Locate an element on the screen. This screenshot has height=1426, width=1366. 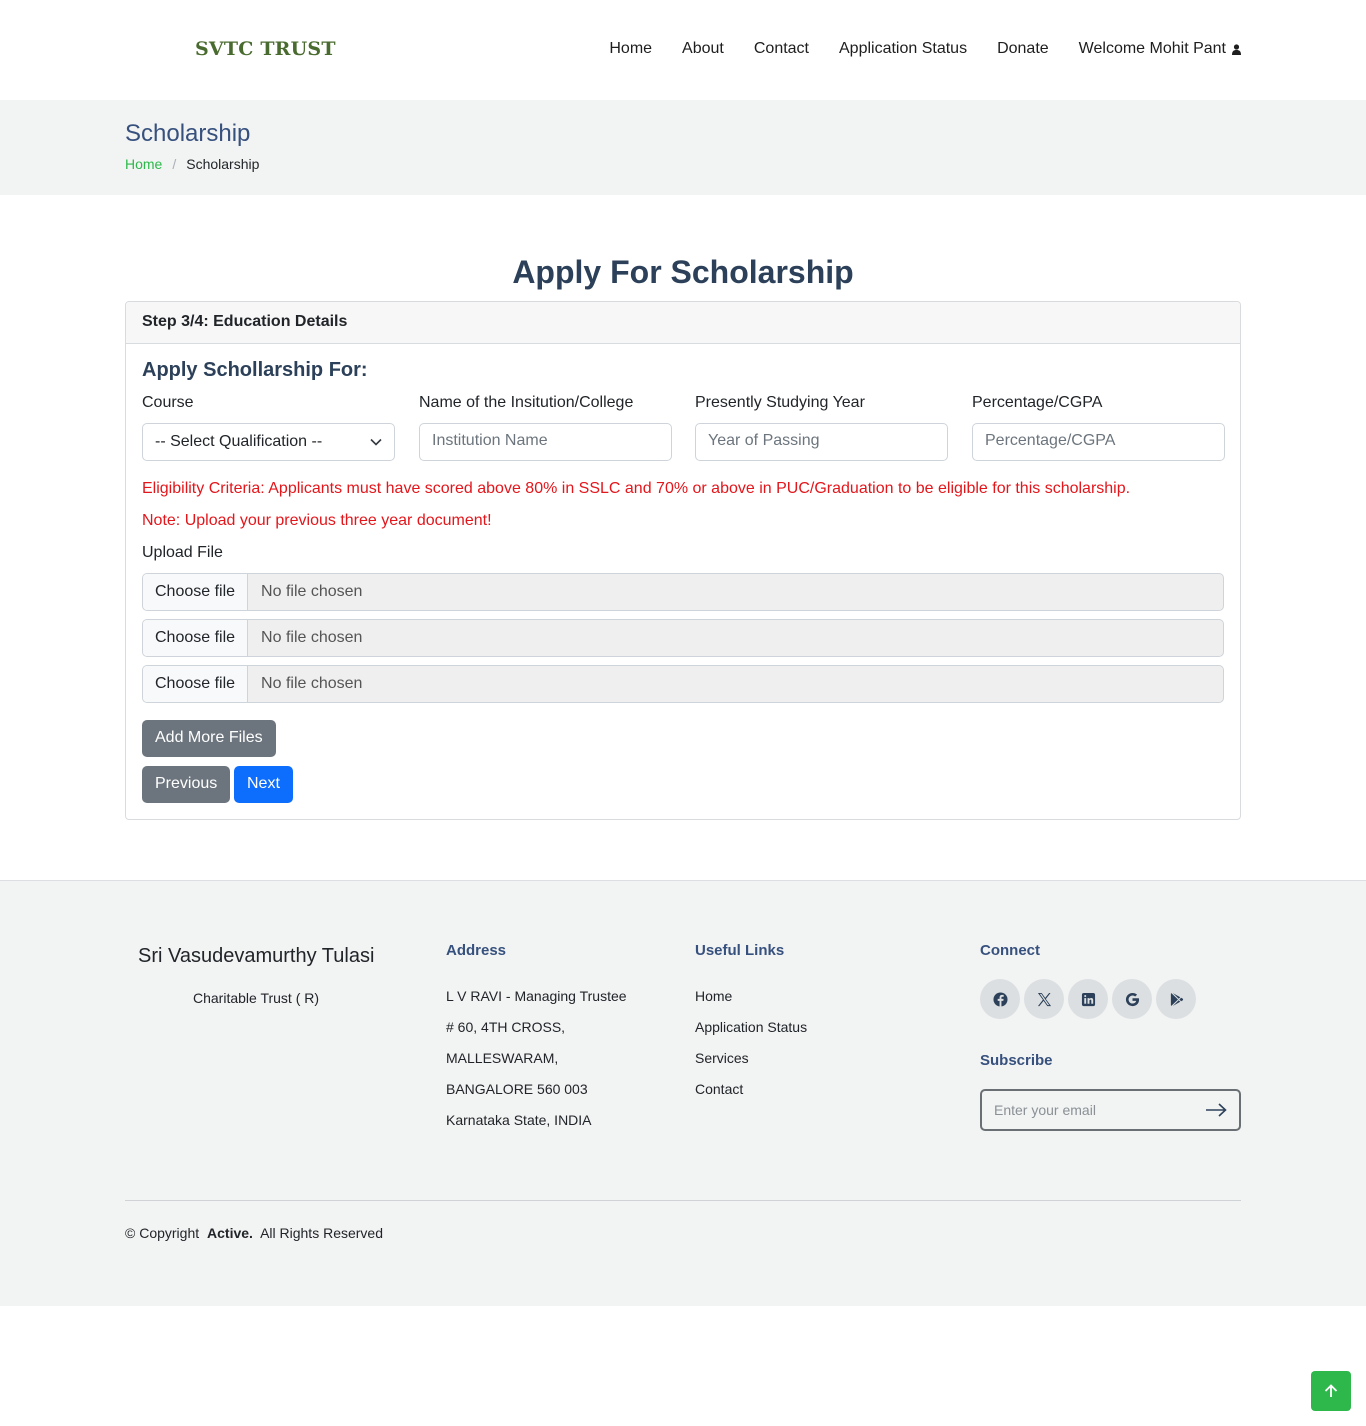
section-title: Apply Schollarship For: is located at coordinates (255, 370).